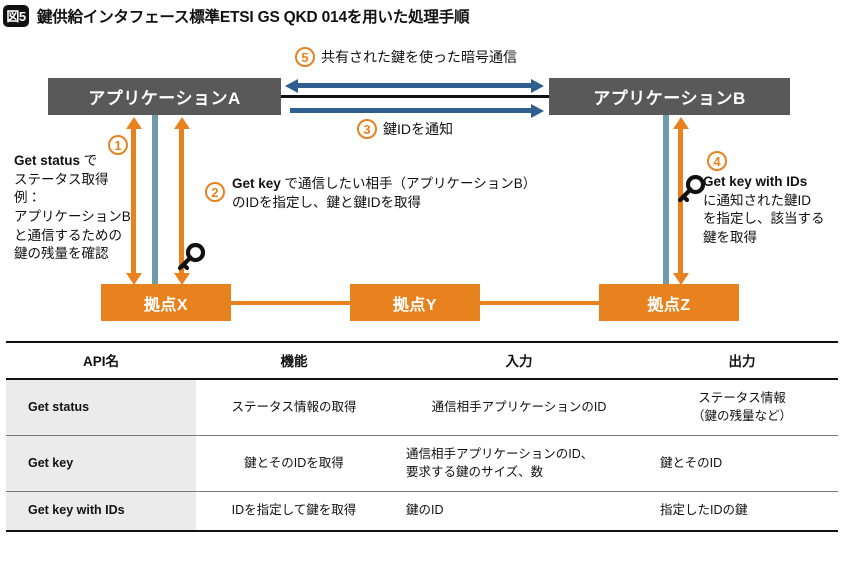 This screenshot has height=574, width=844. What do you see at coordinates (61, 254) in the screenshot?
I see `step-1-line-6: 鍵の残量を確認` at bounding box center [61, 254].